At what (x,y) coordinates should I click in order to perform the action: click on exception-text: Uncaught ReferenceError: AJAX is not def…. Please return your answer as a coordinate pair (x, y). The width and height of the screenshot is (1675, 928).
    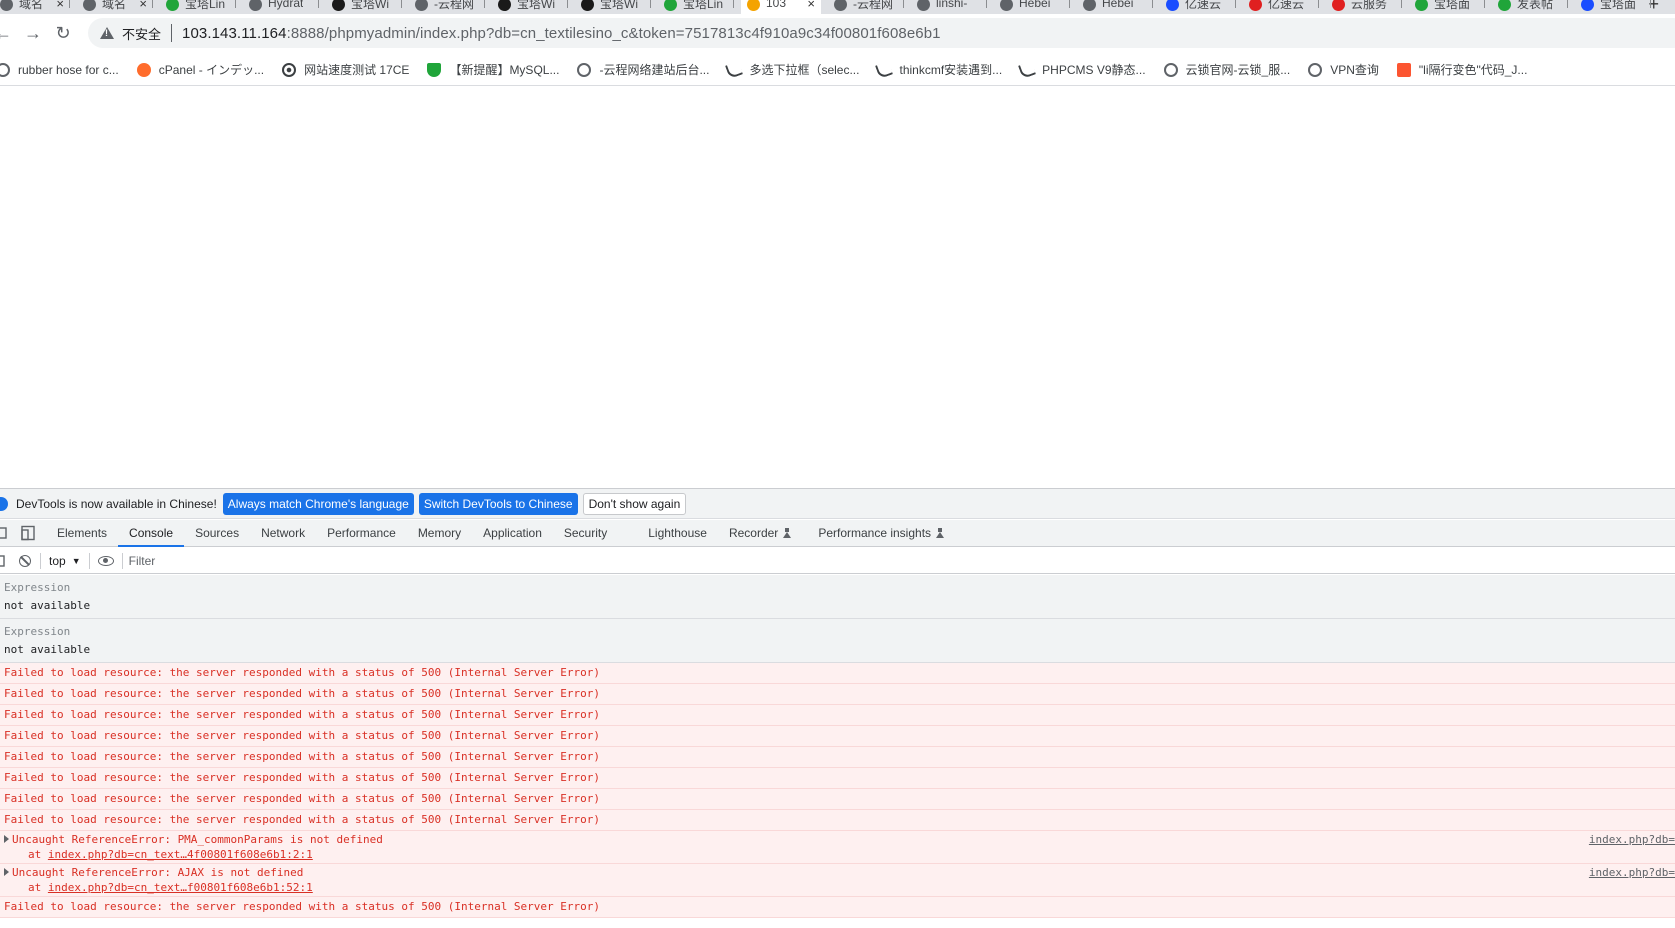
    Looking at the image, I should click on (158, 872).